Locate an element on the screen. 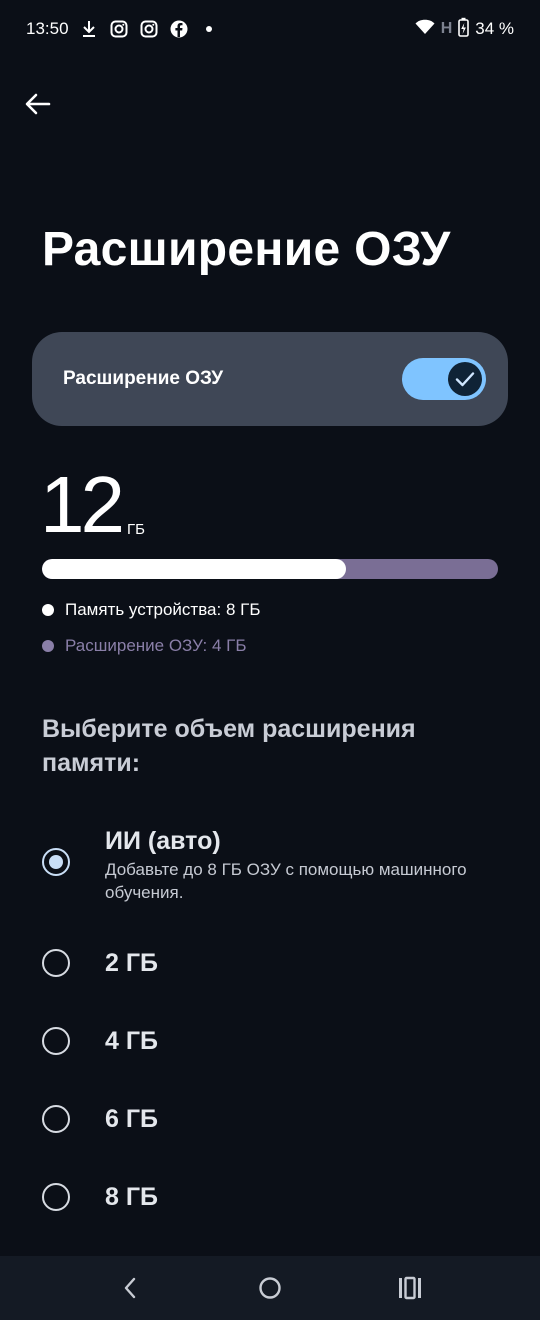 The image size is (540, 1320). nav-back-button is located at coordinates (130, 1288).